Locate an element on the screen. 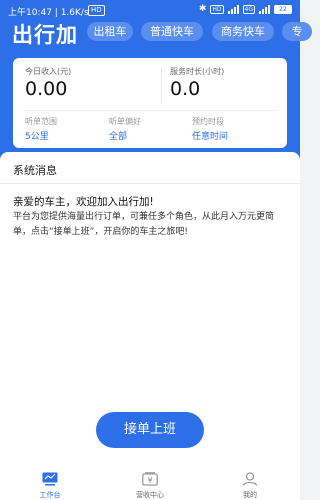  wallet-icon: ¥ is located at coordinates (150, 479).